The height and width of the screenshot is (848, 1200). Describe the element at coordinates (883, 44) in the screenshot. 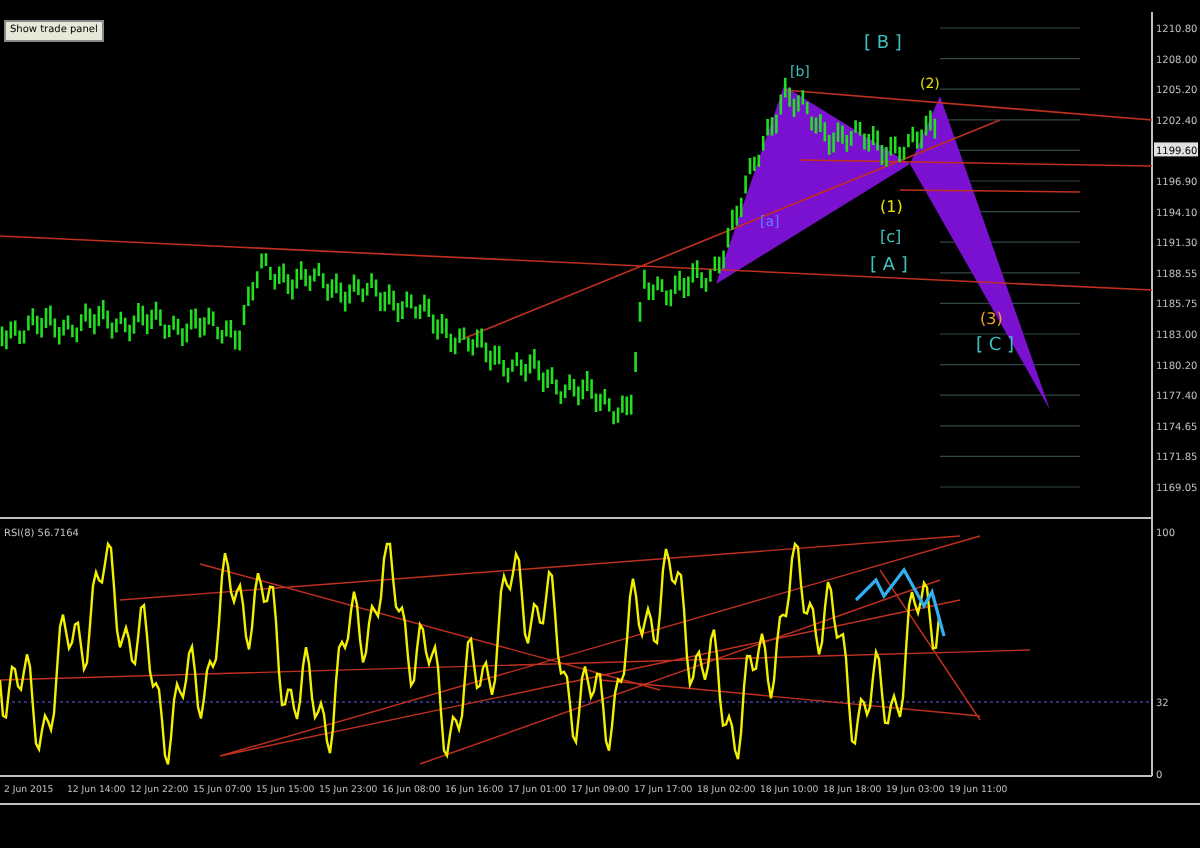

I see `wave-label: [ B ]` at that location.